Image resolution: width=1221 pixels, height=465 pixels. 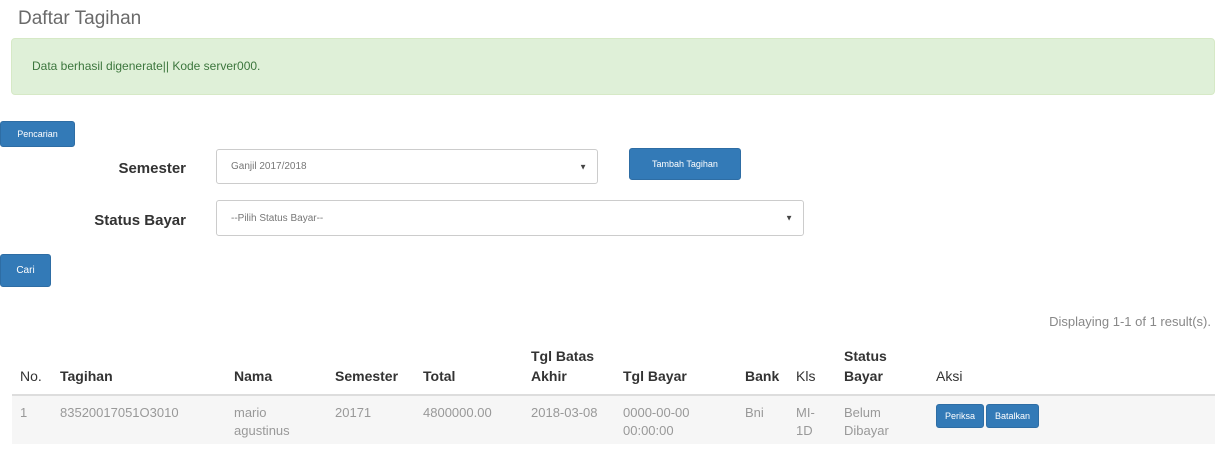 I want to click on cell-nama: mario agustinus, so click(x=276, y=419).